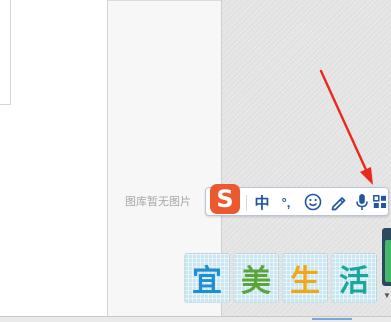 This screenshot has height=322, width=391. What do you see at coordinates (164, 0) in the screenshot?
I see `gallery-top-border` at bounding box center [164, 0].